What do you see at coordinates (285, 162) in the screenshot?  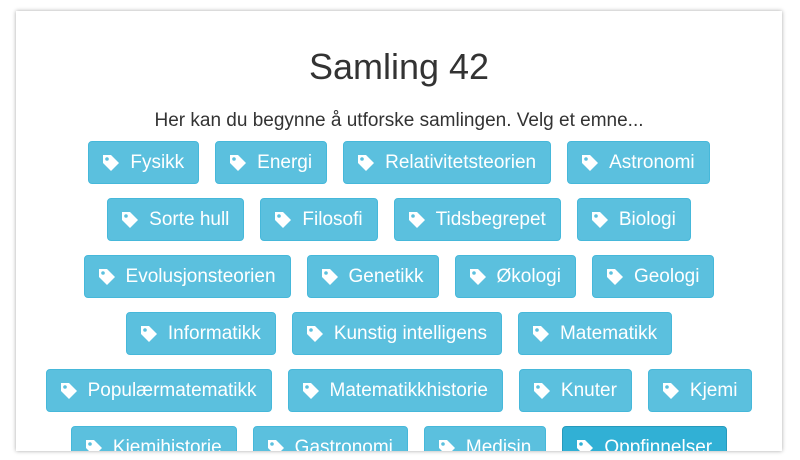 I see `tag-label: Energi` at bounding box center [285, 162].